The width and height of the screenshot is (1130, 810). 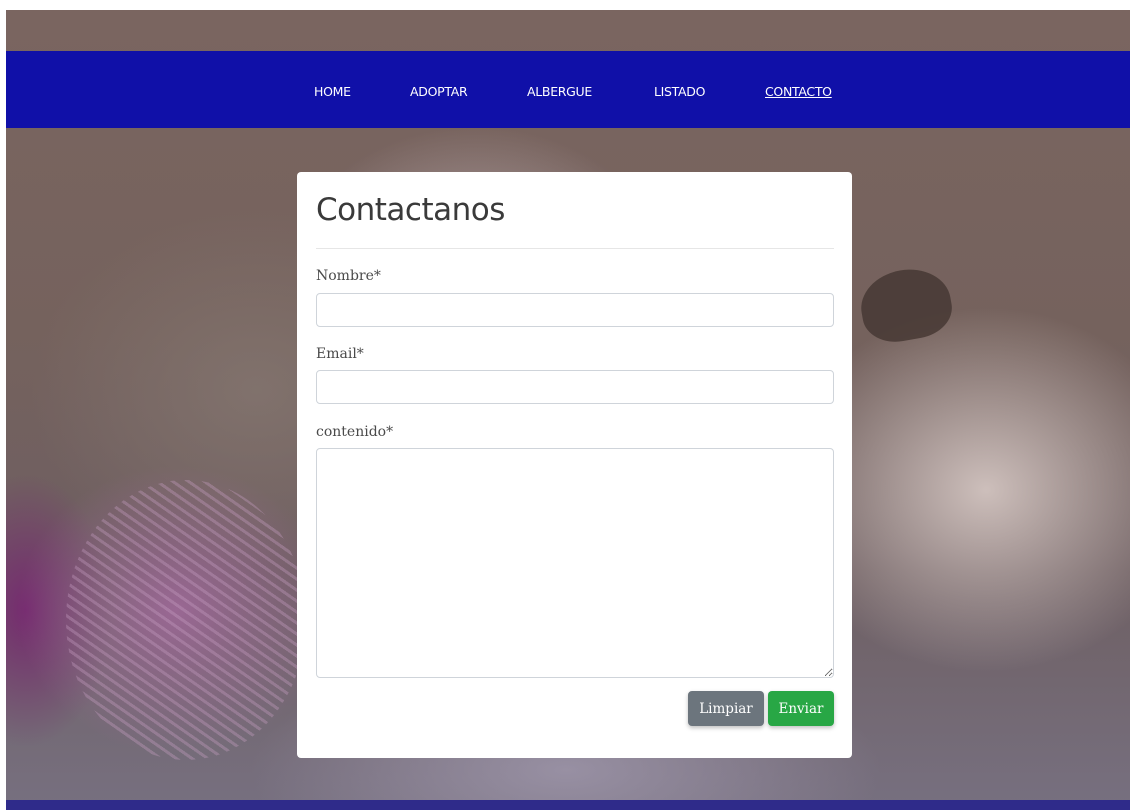 What do you see at coordinates (559, 92) in the screenshot?
I see `nav-item-albergue: ALBERGUE` at bounding box center [559, 92].